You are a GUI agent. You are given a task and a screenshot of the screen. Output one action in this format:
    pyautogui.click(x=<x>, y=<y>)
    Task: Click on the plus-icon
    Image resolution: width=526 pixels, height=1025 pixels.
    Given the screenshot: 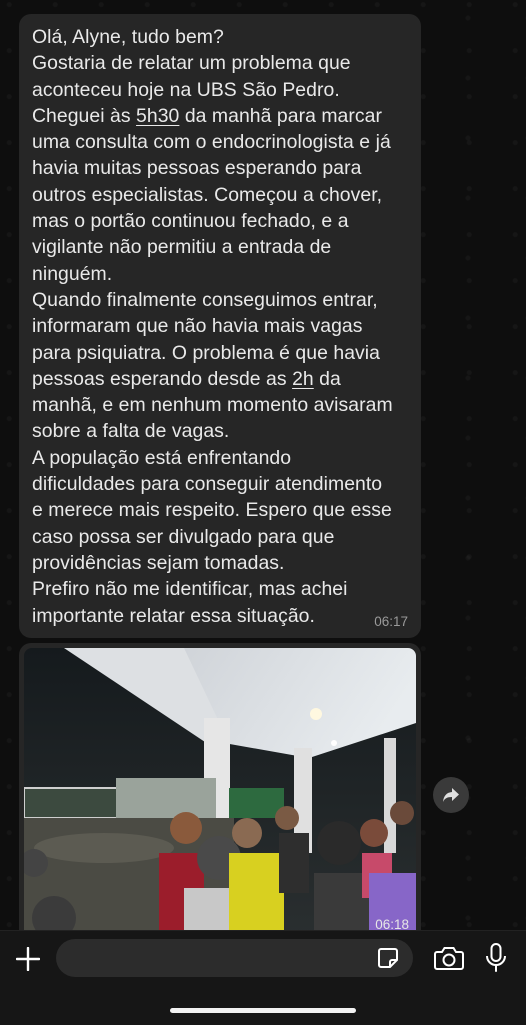 What is the action you would take?
    pyautogui.click(x=28, y=959)
    